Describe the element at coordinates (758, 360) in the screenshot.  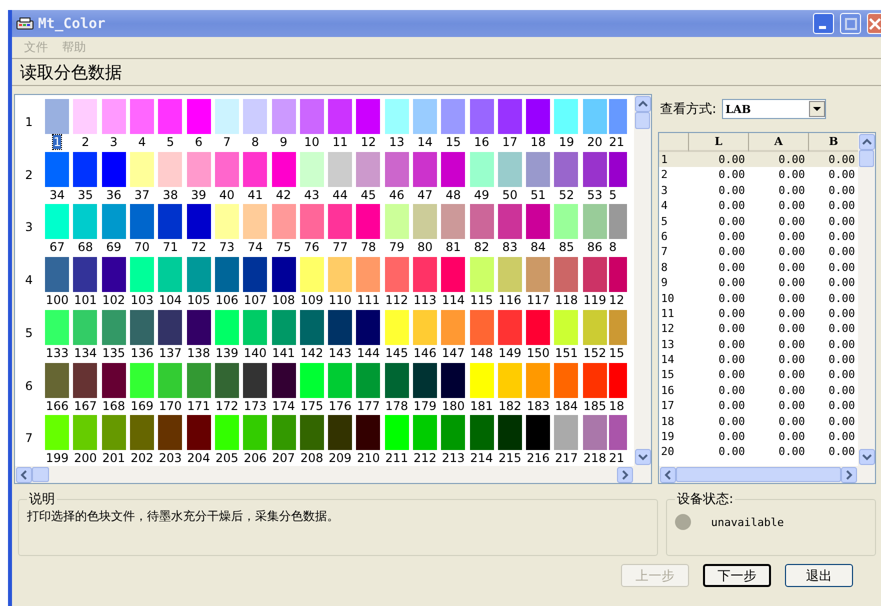
I see `table-row: 14 0.00 0.00 0.00` at that location.